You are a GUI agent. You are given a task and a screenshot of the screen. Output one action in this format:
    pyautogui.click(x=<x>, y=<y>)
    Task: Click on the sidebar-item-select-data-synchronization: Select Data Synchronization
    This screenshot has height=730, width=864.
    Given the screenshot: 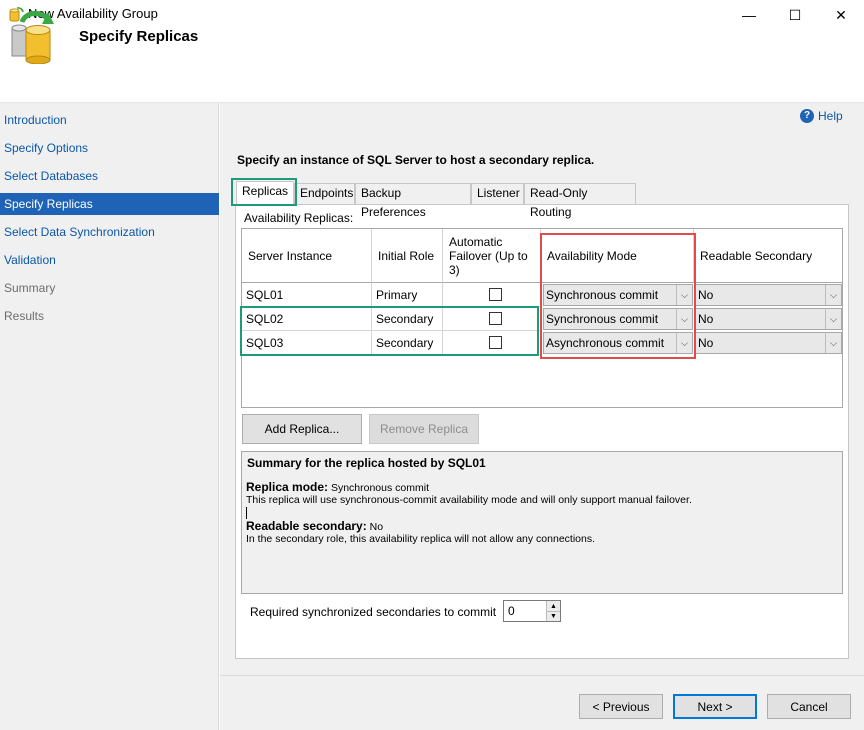 What is the action you would take?
    pyautogui.click(x=109, y=232)
    